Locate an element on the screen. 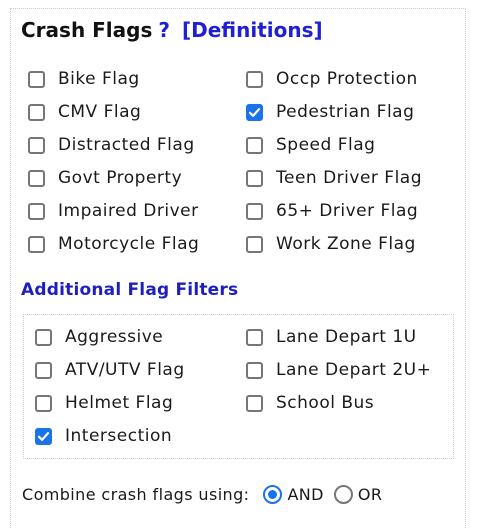 The image size is (479, 528). definitions-link: [Definitions] is located at coordinates (252, 30).